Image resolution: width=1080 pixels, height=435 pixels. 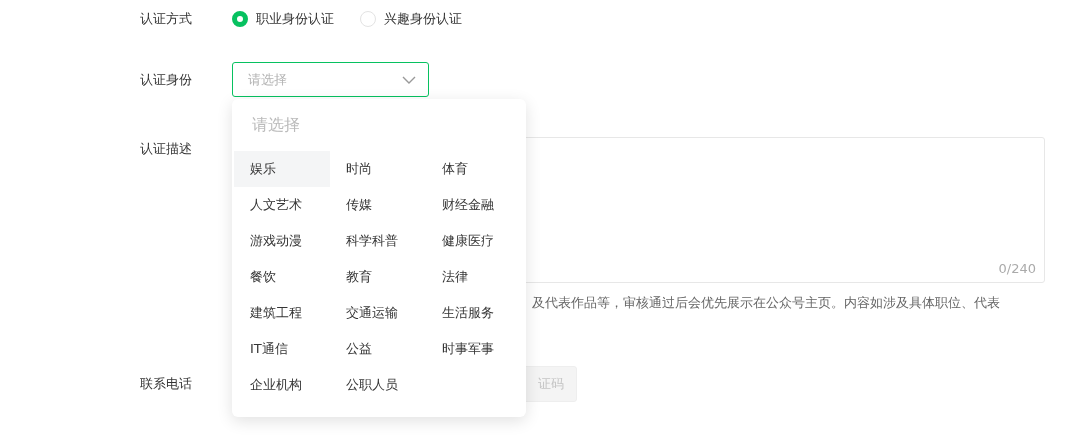 I want to click on dropdown-option: 时尚, so click(x=378, y=169).